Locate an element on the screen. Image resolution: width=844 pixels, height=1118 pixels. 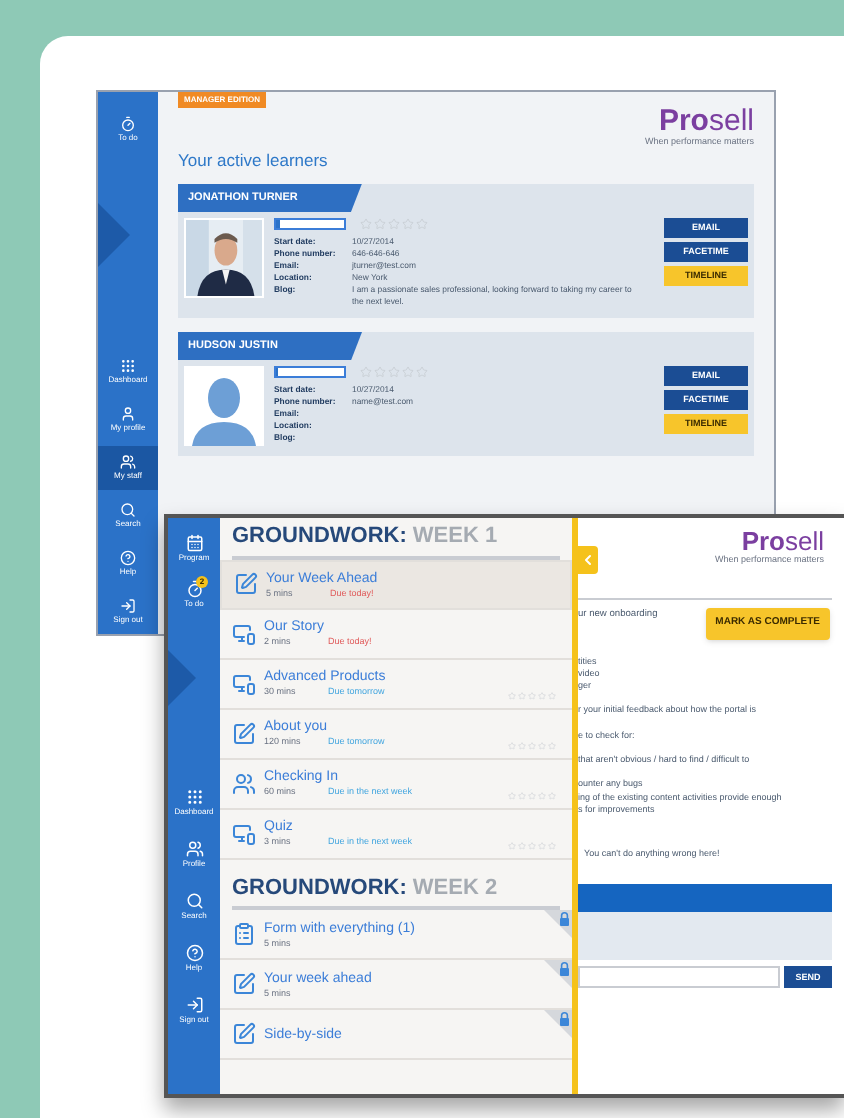
clipboard-icon is located at coordinates (244, 934).